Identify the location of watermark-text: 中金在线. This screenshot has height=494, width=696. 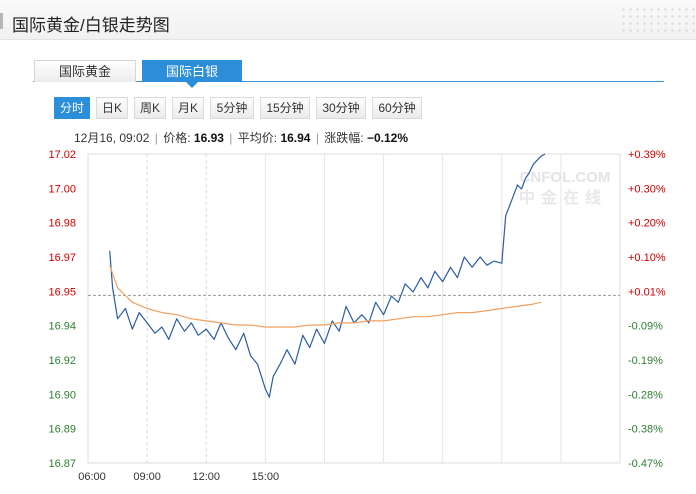
(563, 197).